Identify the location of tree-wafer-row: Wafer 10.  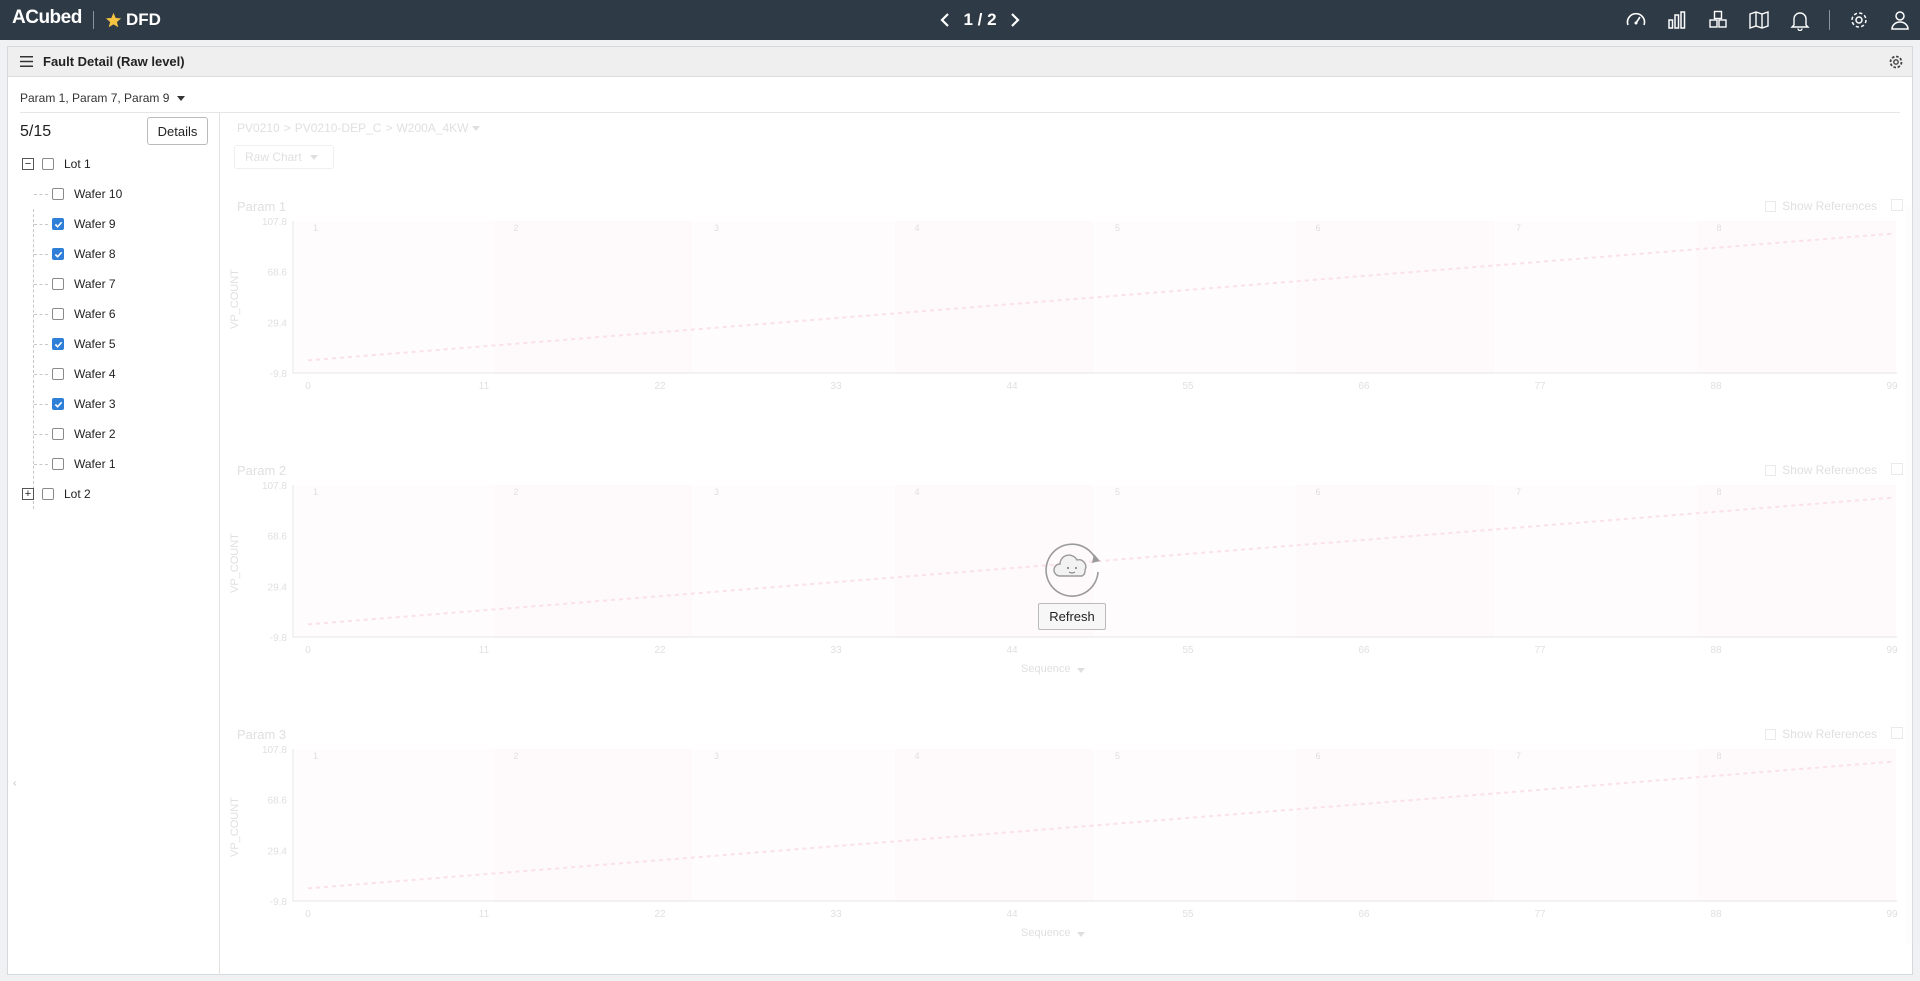
(117, 194).